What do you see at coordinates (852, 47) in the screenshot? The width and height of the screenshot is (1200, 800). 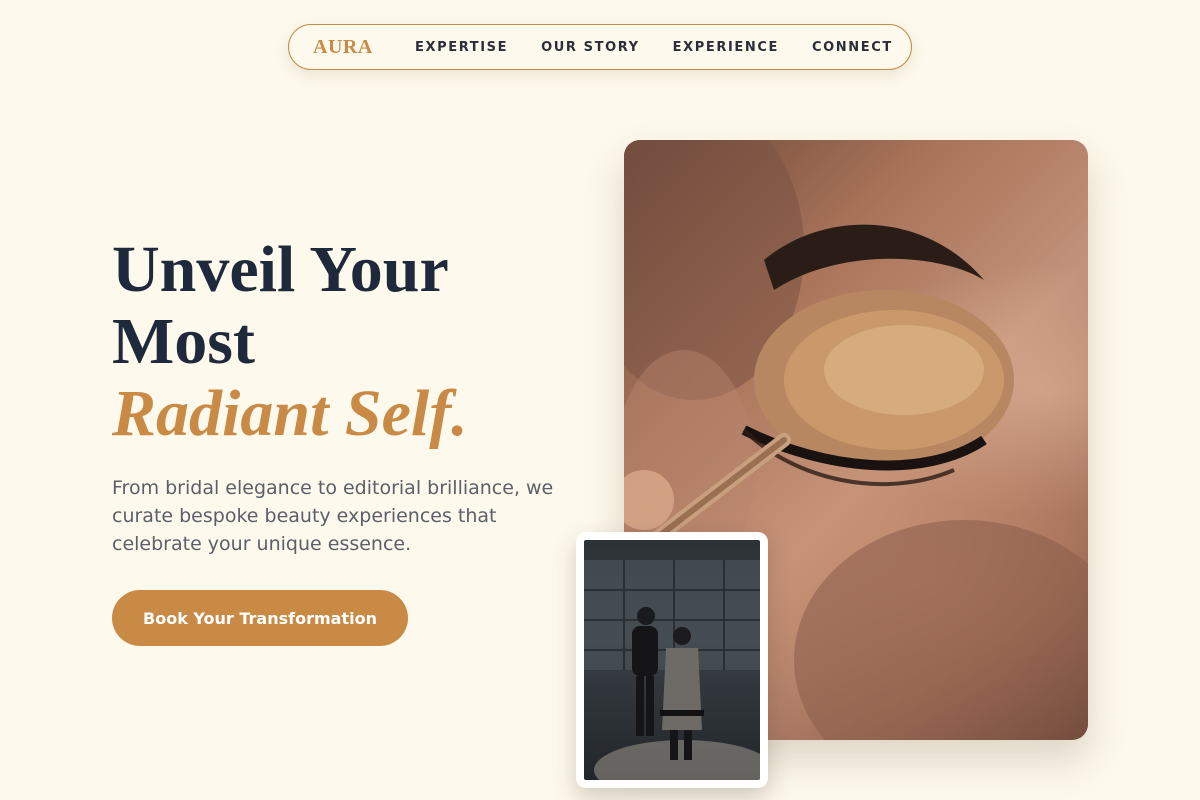 I see `nav-link-connect: CONNECT` at bounding box center [852, 47].